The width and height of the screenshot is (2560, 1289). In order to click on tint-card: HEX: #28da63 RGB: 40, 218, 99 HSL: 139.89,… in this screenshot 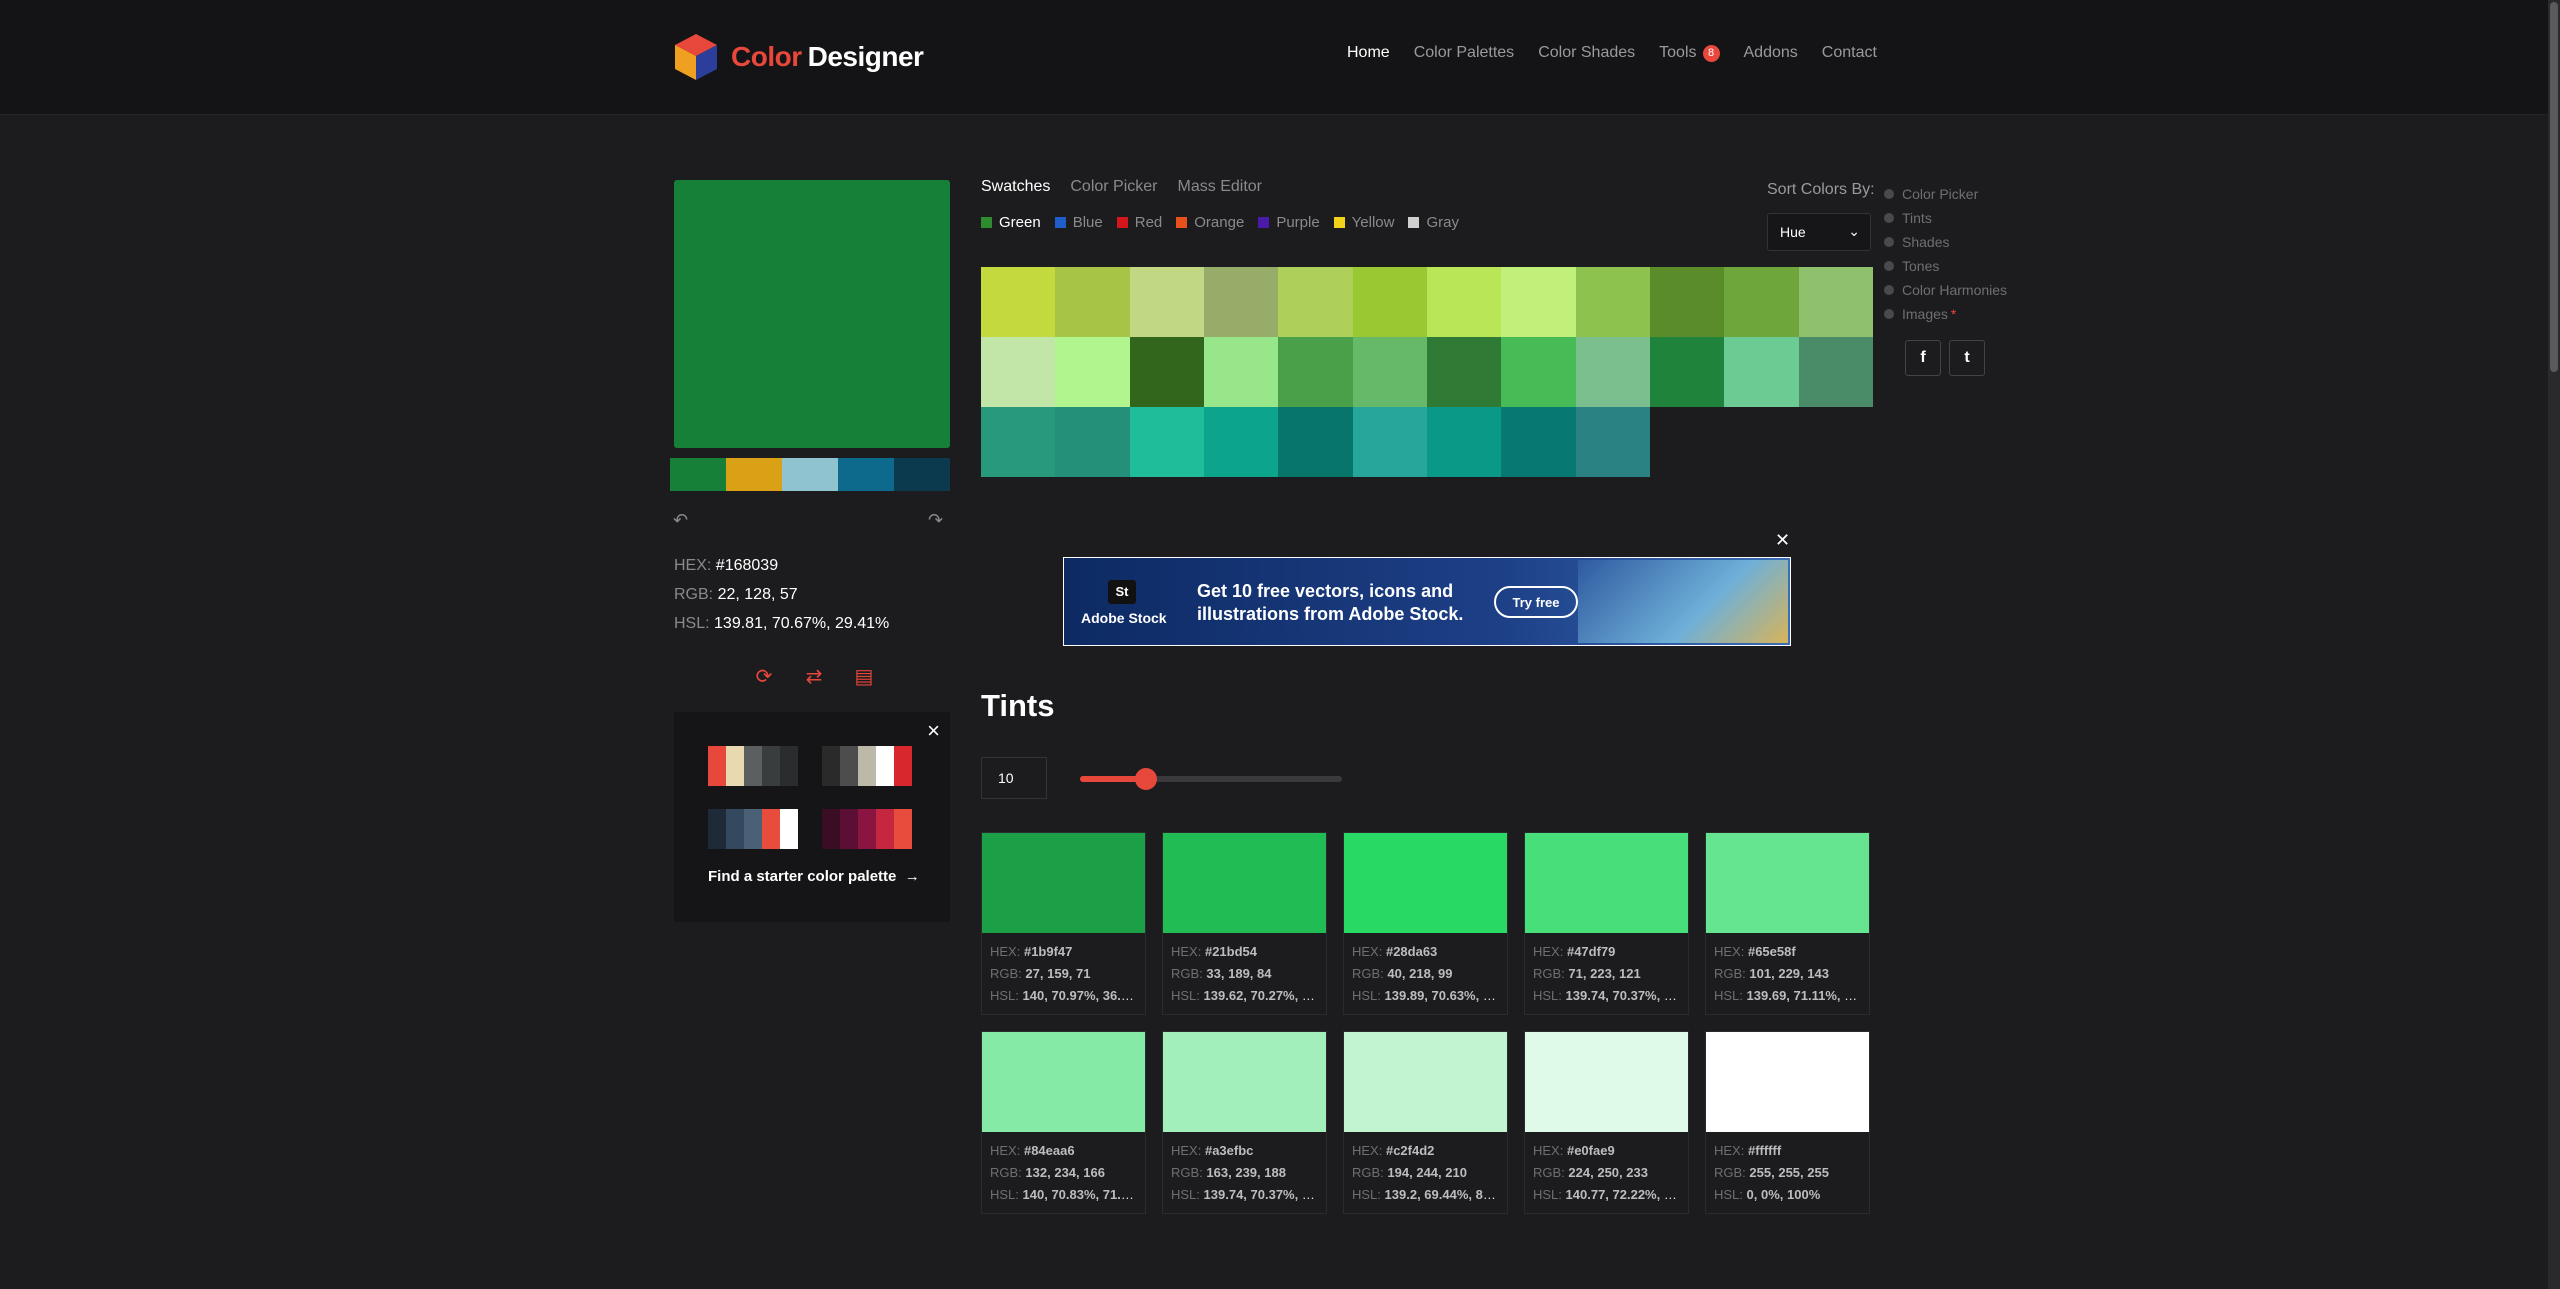, I will do `click(1425, 923)`.